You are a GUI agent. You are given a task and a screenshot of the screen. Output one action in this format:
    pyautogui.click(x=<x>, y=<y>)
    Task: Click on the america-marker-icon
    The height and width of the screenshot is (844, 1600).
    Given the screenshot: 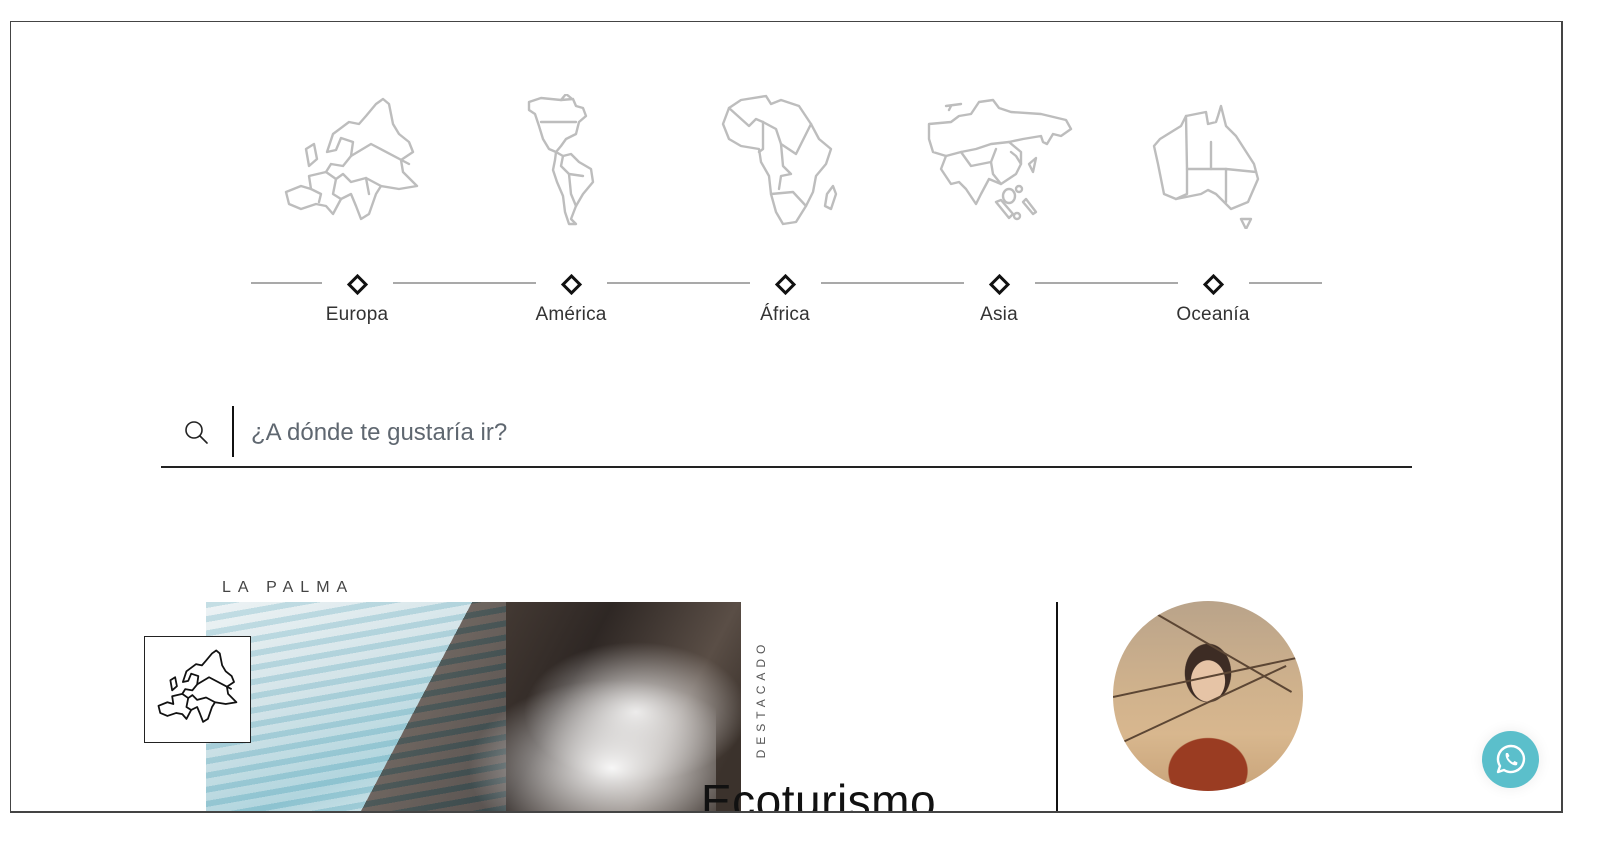 What is the action you would take?
    pyautogui.click(x=571, y=284)
    